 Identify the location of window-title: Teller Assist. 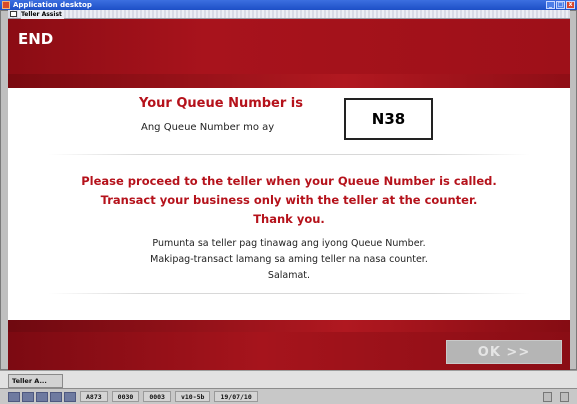
(42, 14).